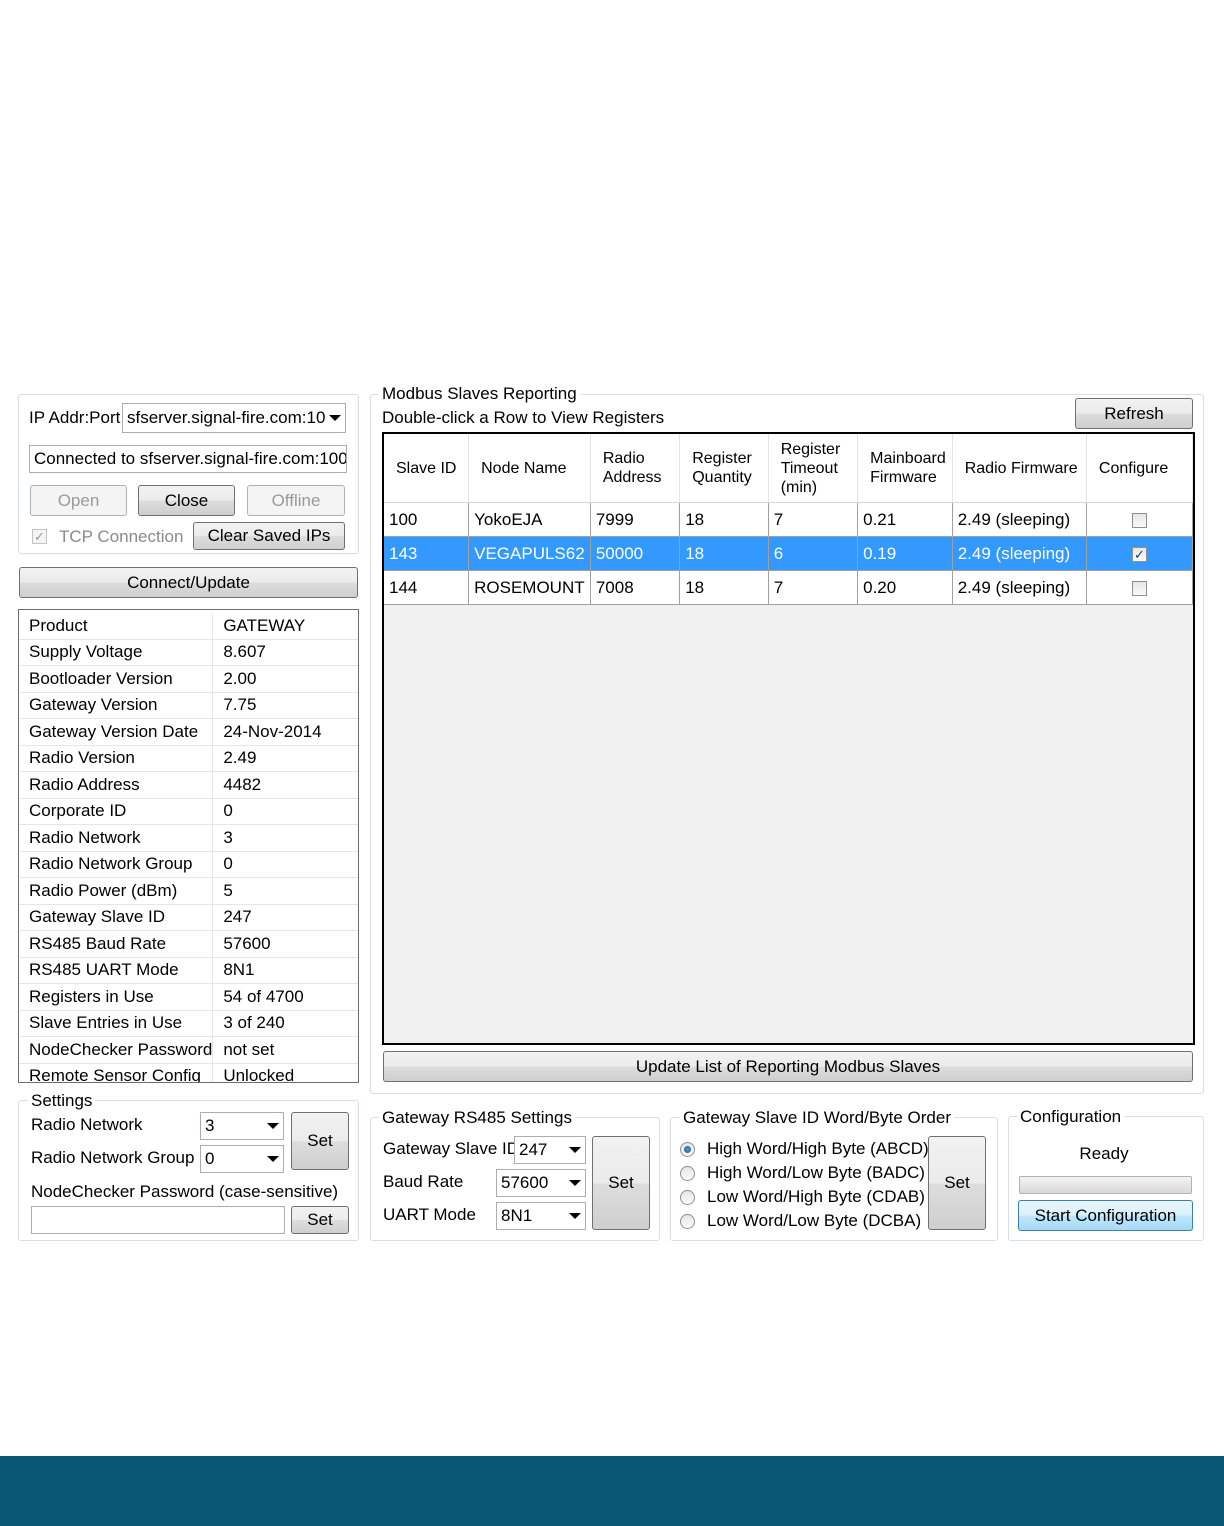 This screenshot has height=1526, width=1224. What do you see at coordinates (533, 1149) in the screenshot?
I see `gateway-slave-id-value: 247` at bounding box center [533, 1149].